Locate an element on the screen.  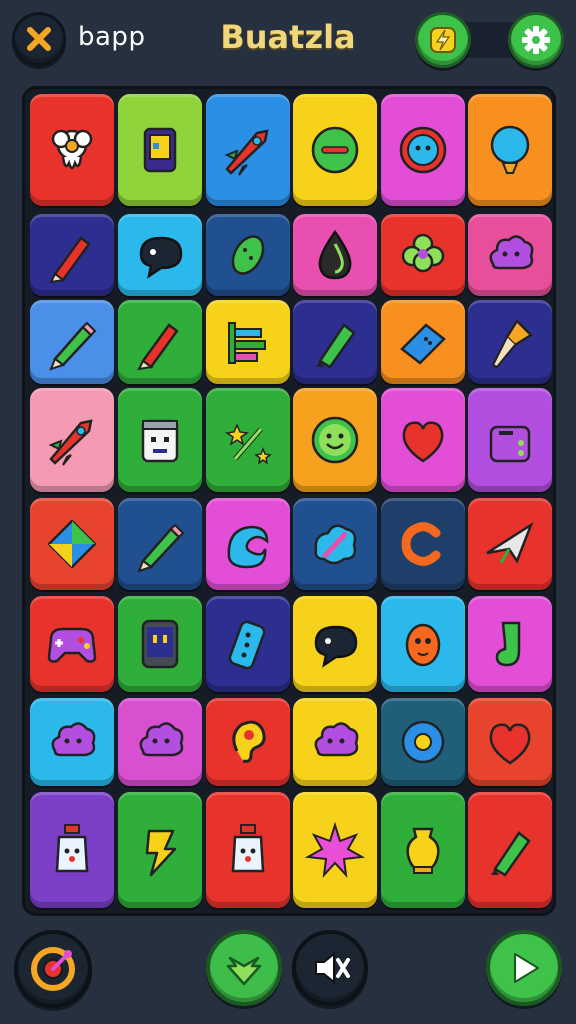
tile-r4-c4 is located at coordinates (335, 440).